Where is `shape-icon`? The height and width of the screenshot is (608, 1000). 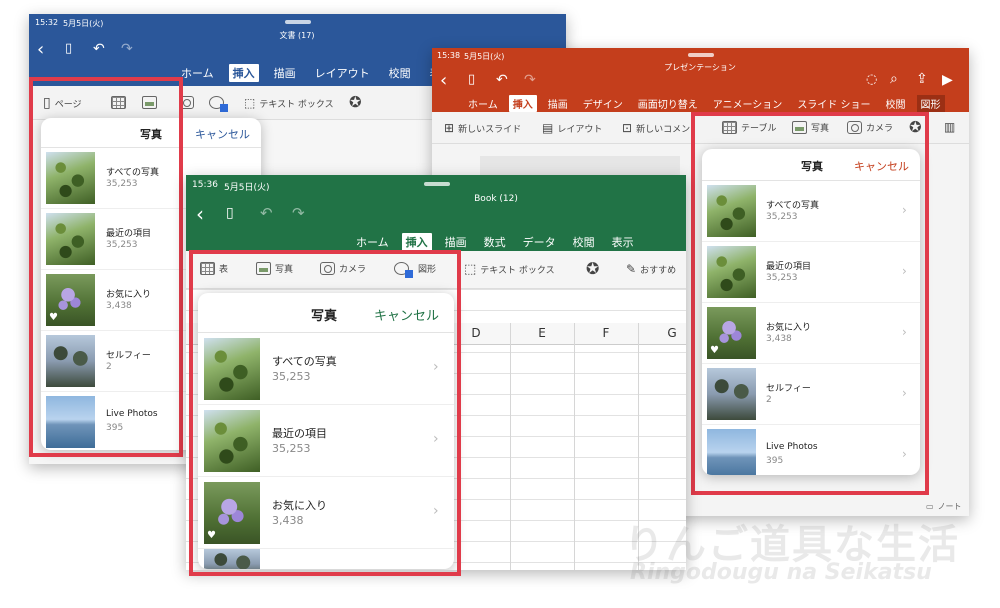 shape-icon is located at coordinates (403, 270).